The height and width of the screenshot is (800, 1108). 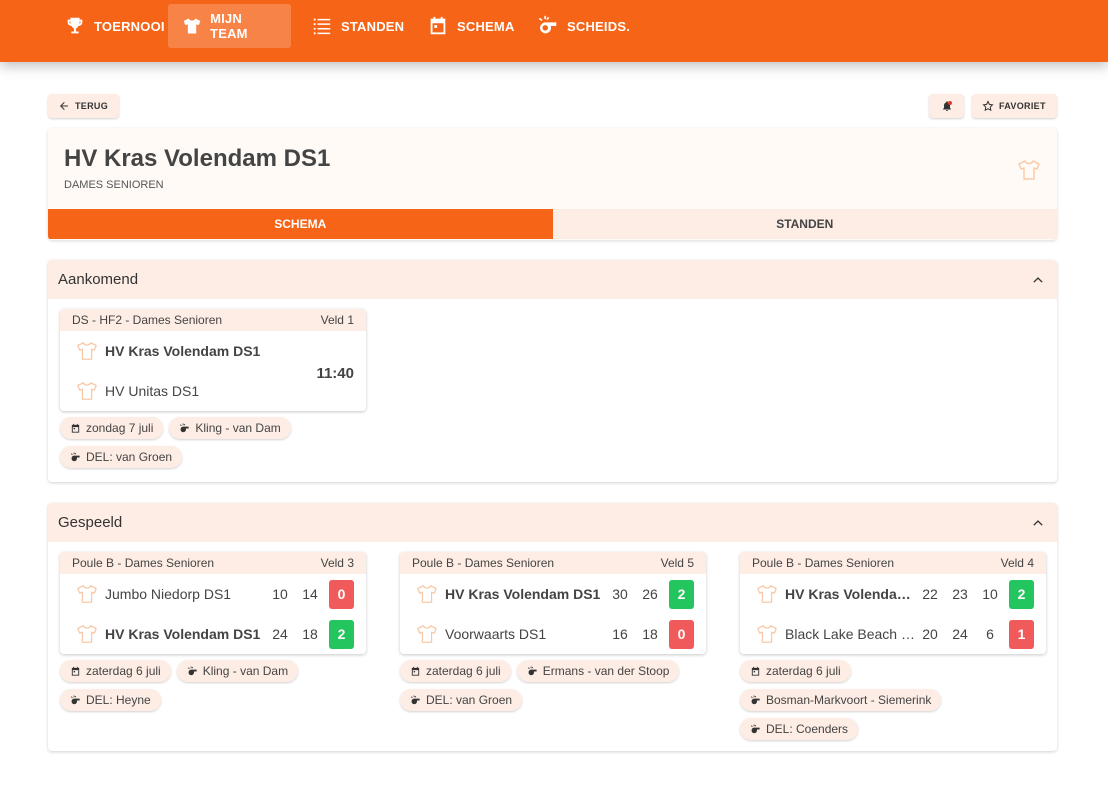 I want to click on match-field: Veld 1, so click(x=337, y=320).